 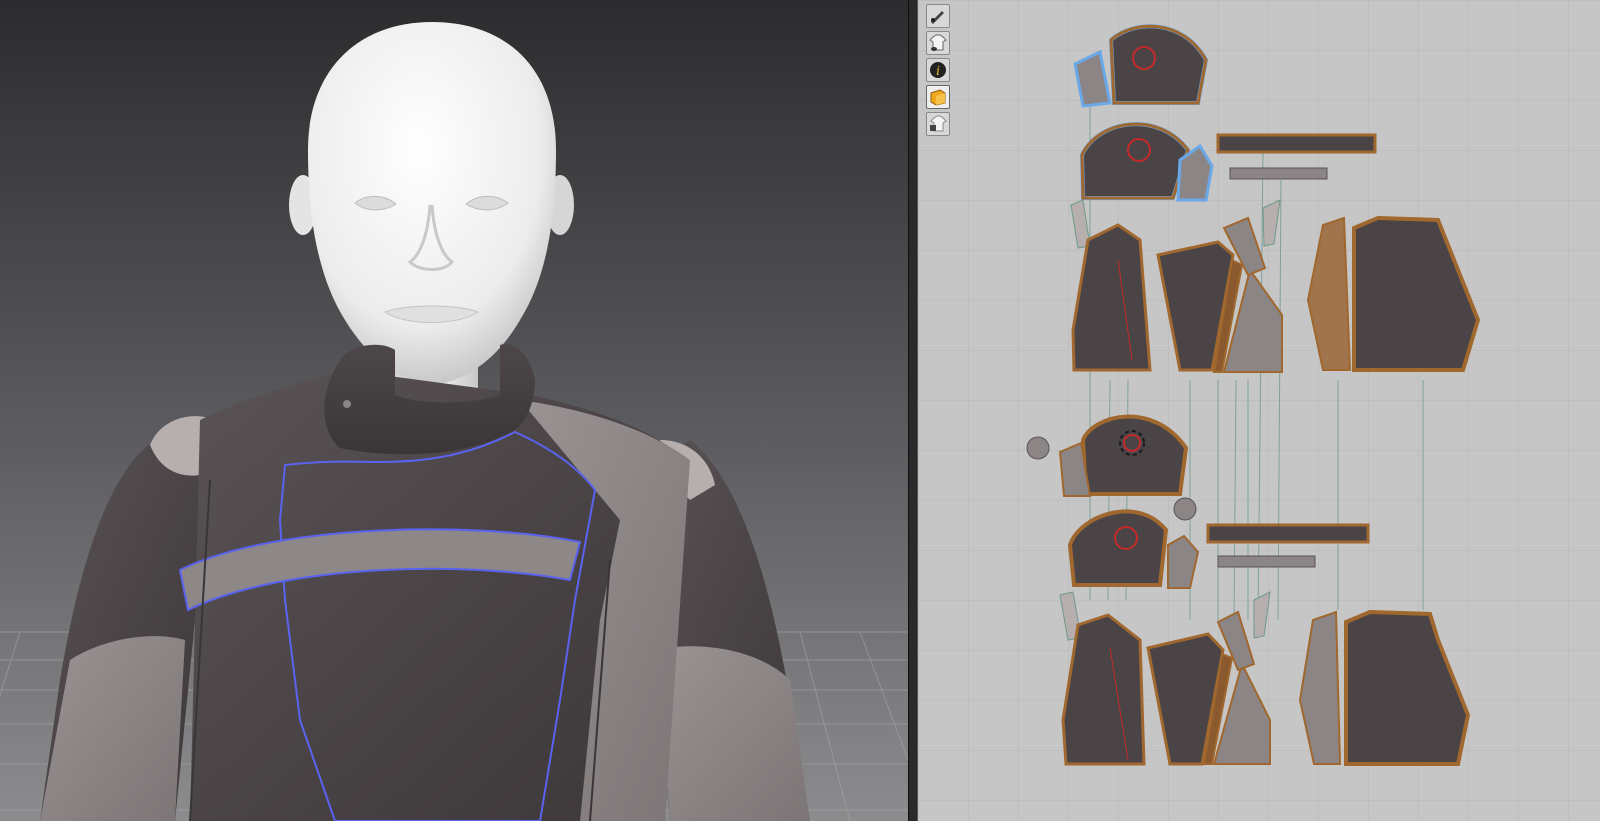 I want to click on svg-text: i, so click(x=938, y=71).